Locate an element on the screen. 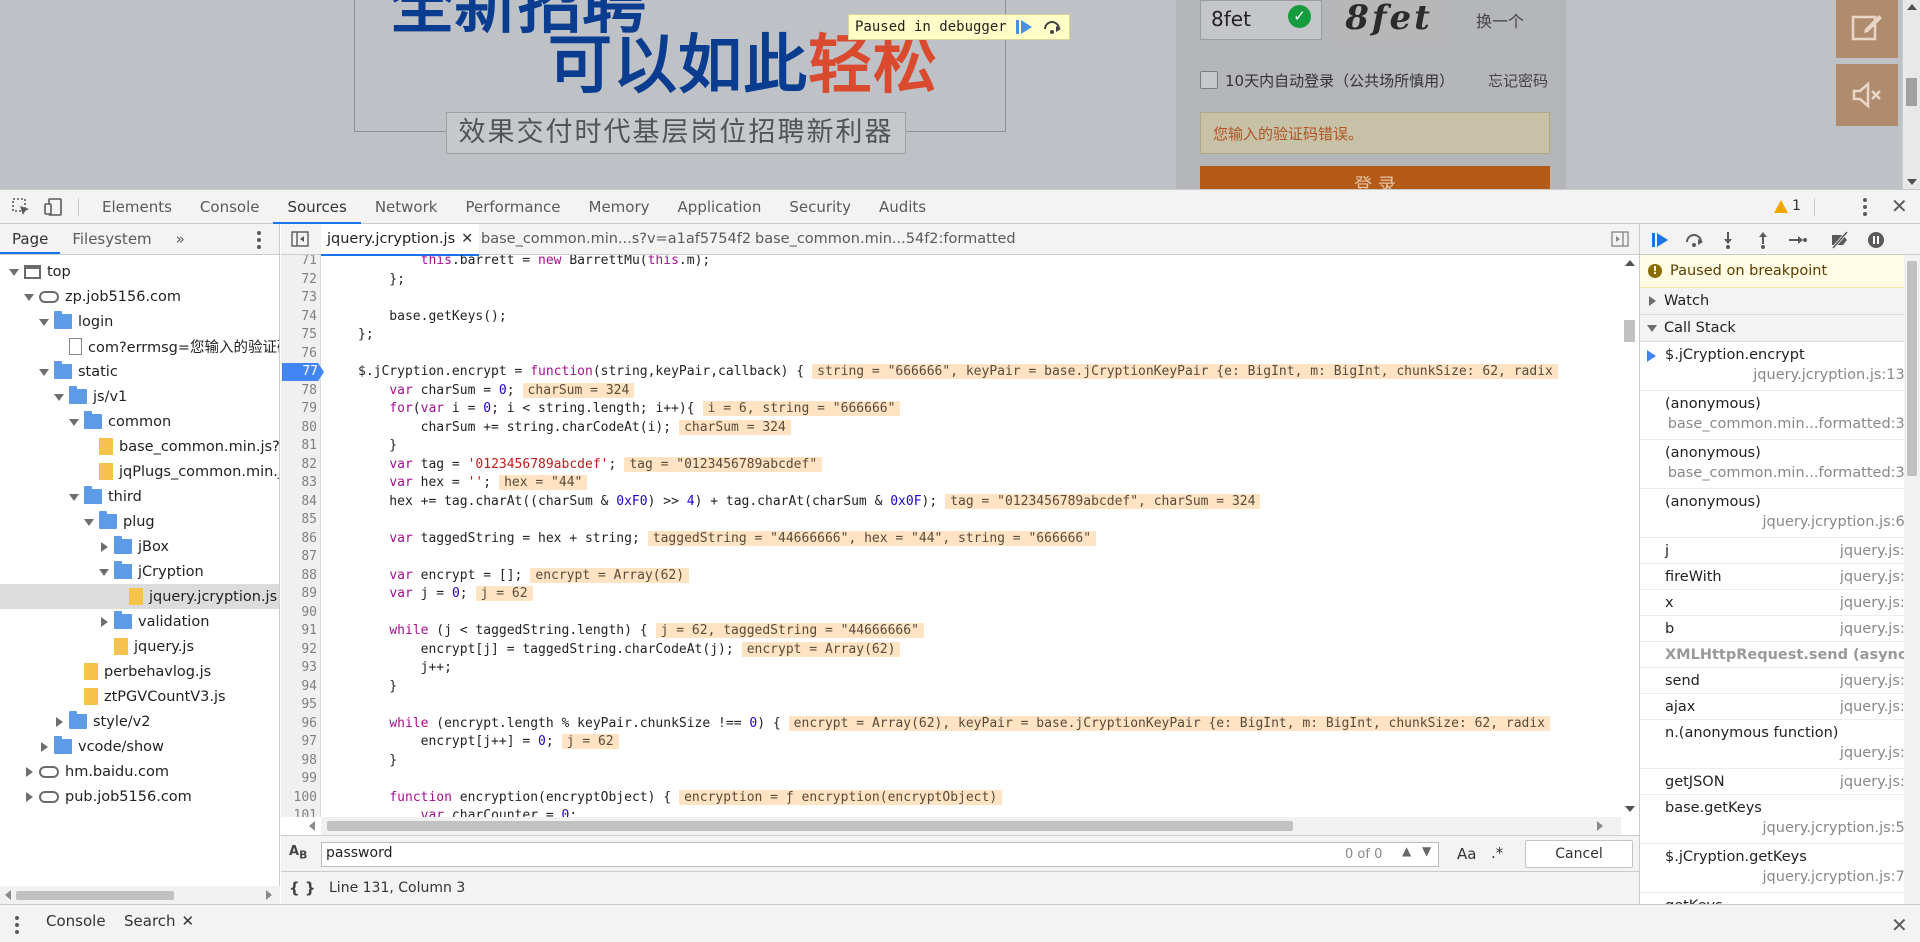  line-number: 81 is located at coordinates (299, 446).